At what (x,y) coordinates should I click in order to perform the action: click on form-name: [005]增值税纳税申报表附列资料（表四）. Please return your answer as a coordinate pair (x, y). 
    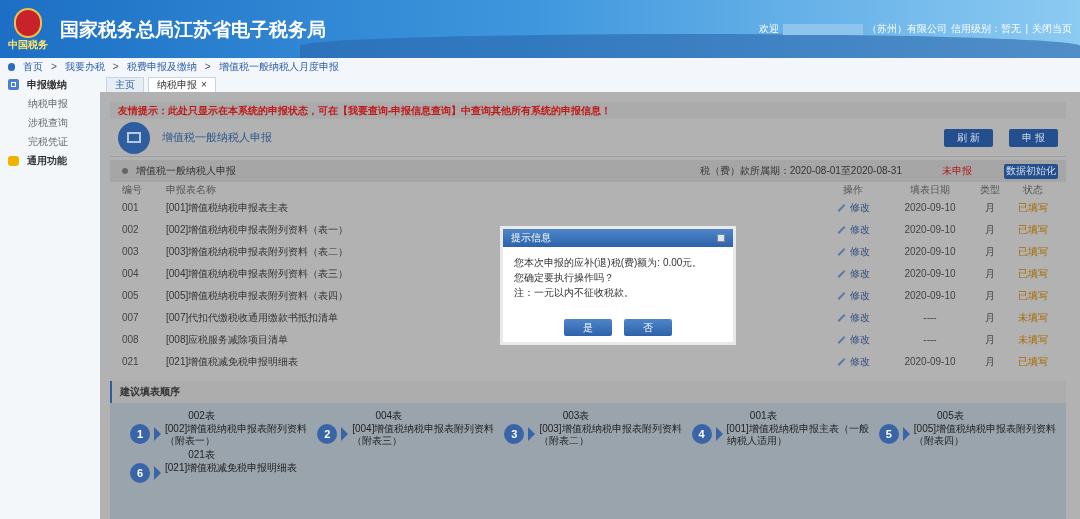
    Looking at the image, I should click on (257, 295).